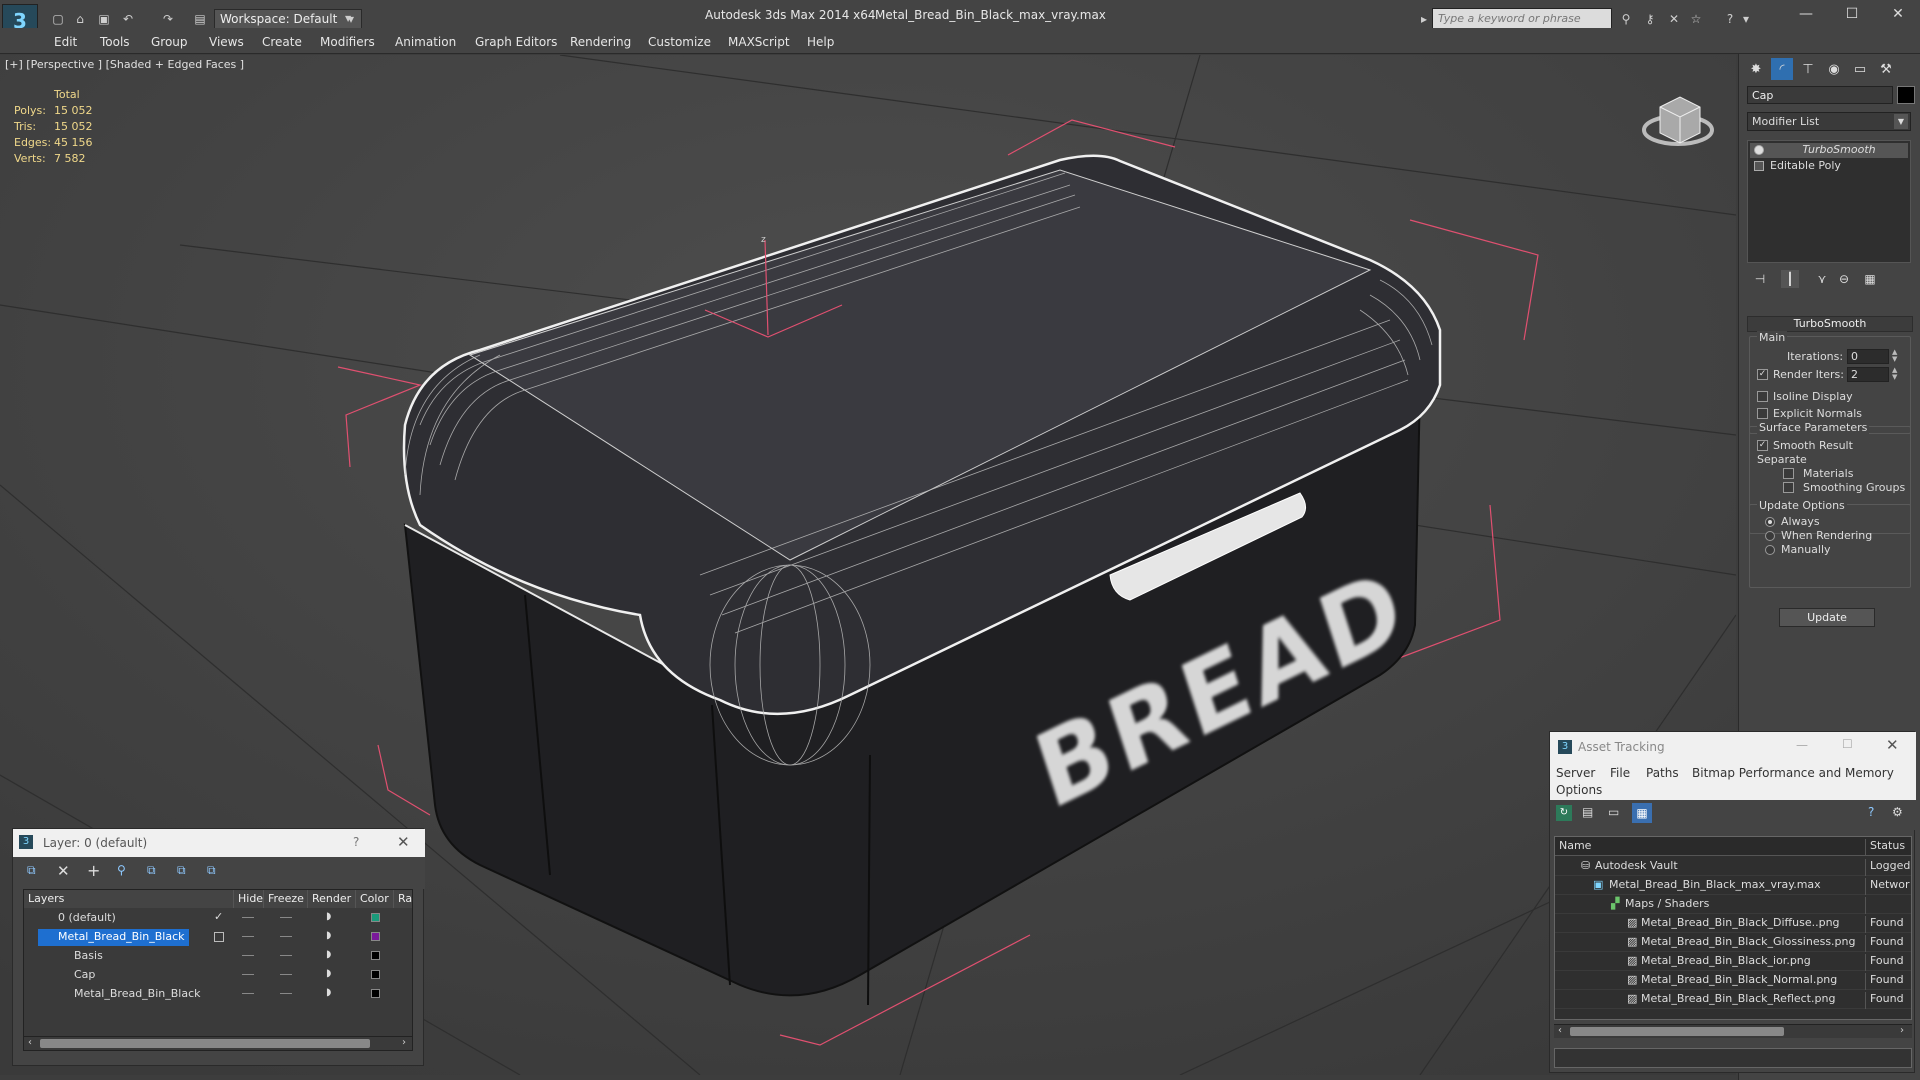 The image size is (1920, 1080). What do you see at coordinates (1620, 773) in the screenshot?
I see `menu-file: File` at bounding box center [1620, 773].